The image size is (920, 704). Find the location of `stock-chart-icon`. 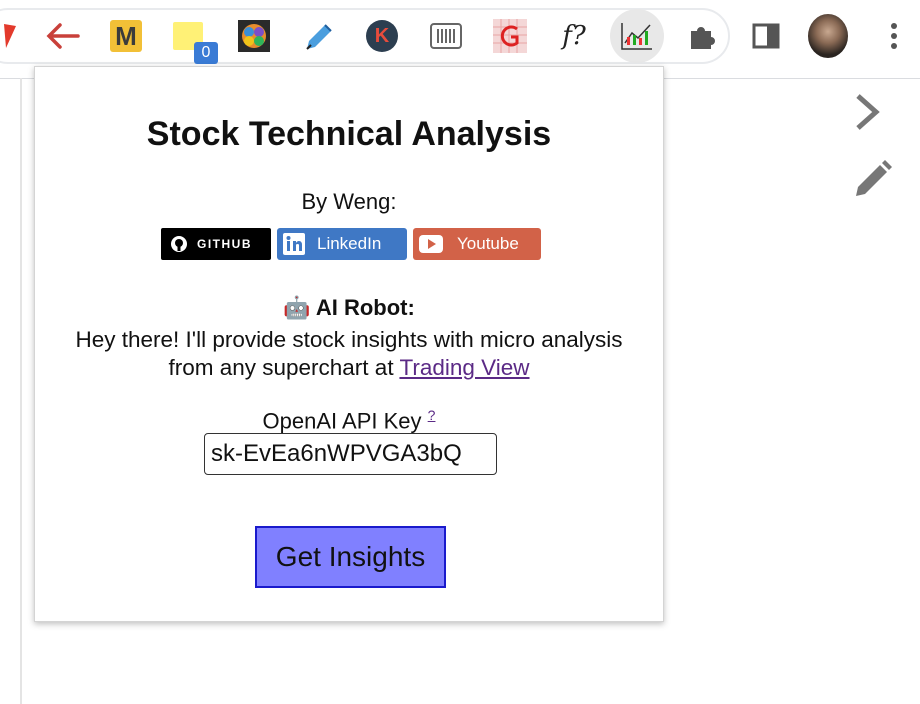

stock-chart-icon is located at coordinates (637, 36).